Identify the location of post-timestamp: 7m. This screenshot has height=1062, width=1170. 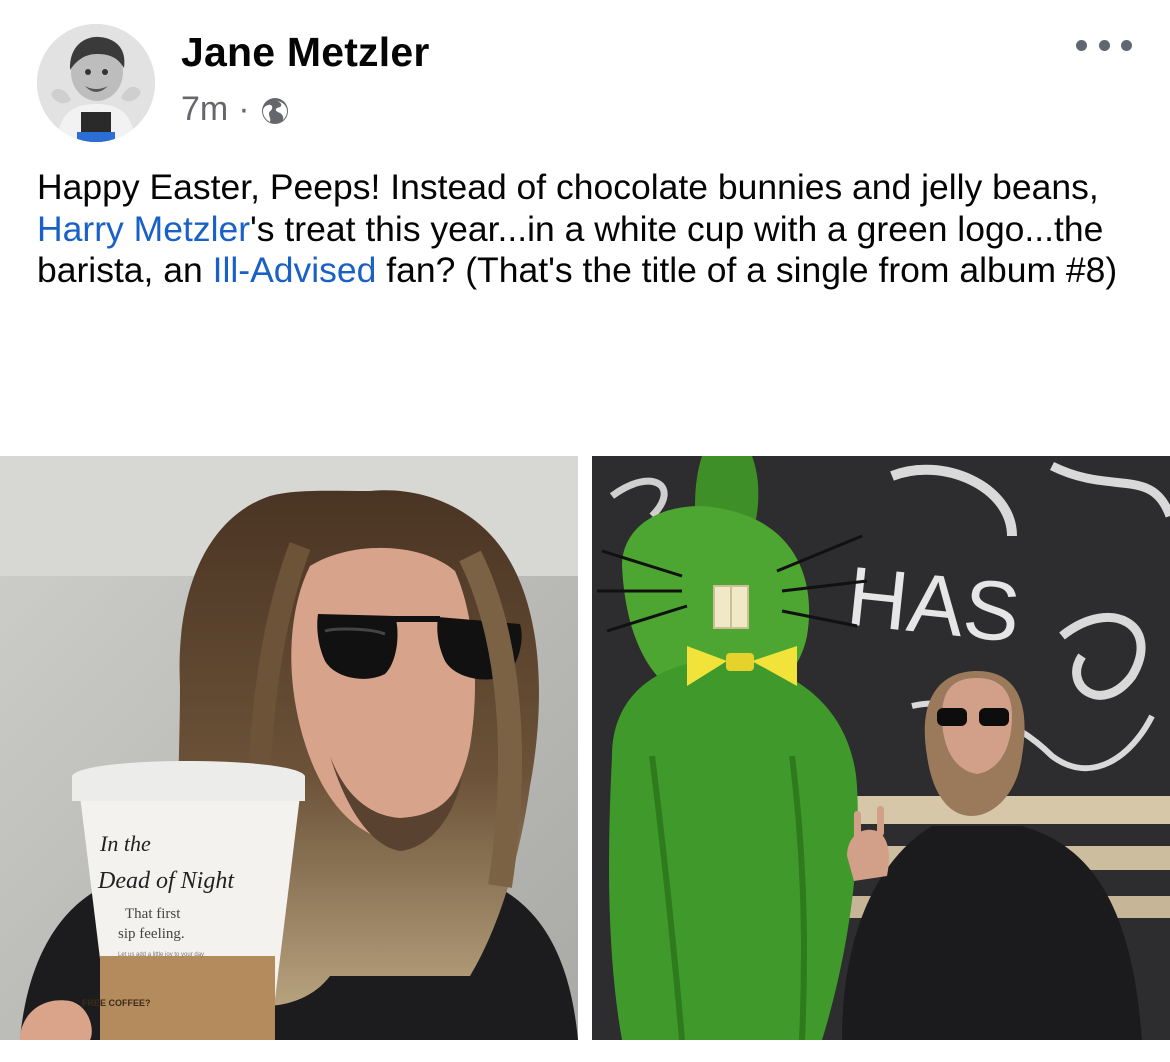
(204, 109).